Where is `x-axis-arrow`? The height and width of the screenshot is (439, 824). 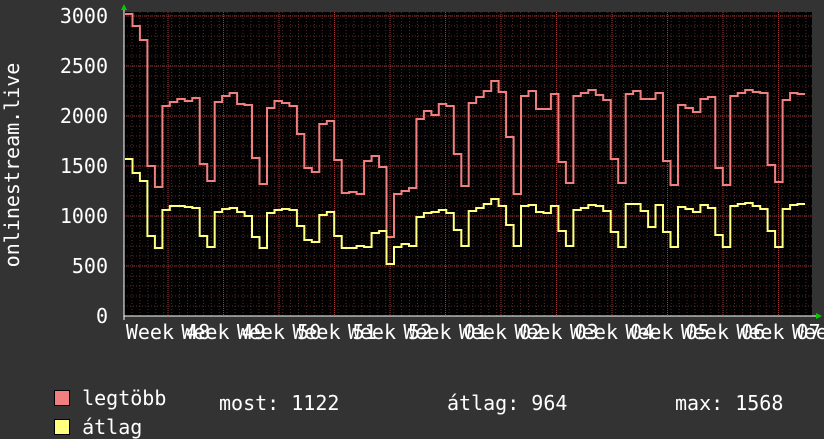 x-axis-arrow is located at coordinates (819, 316).